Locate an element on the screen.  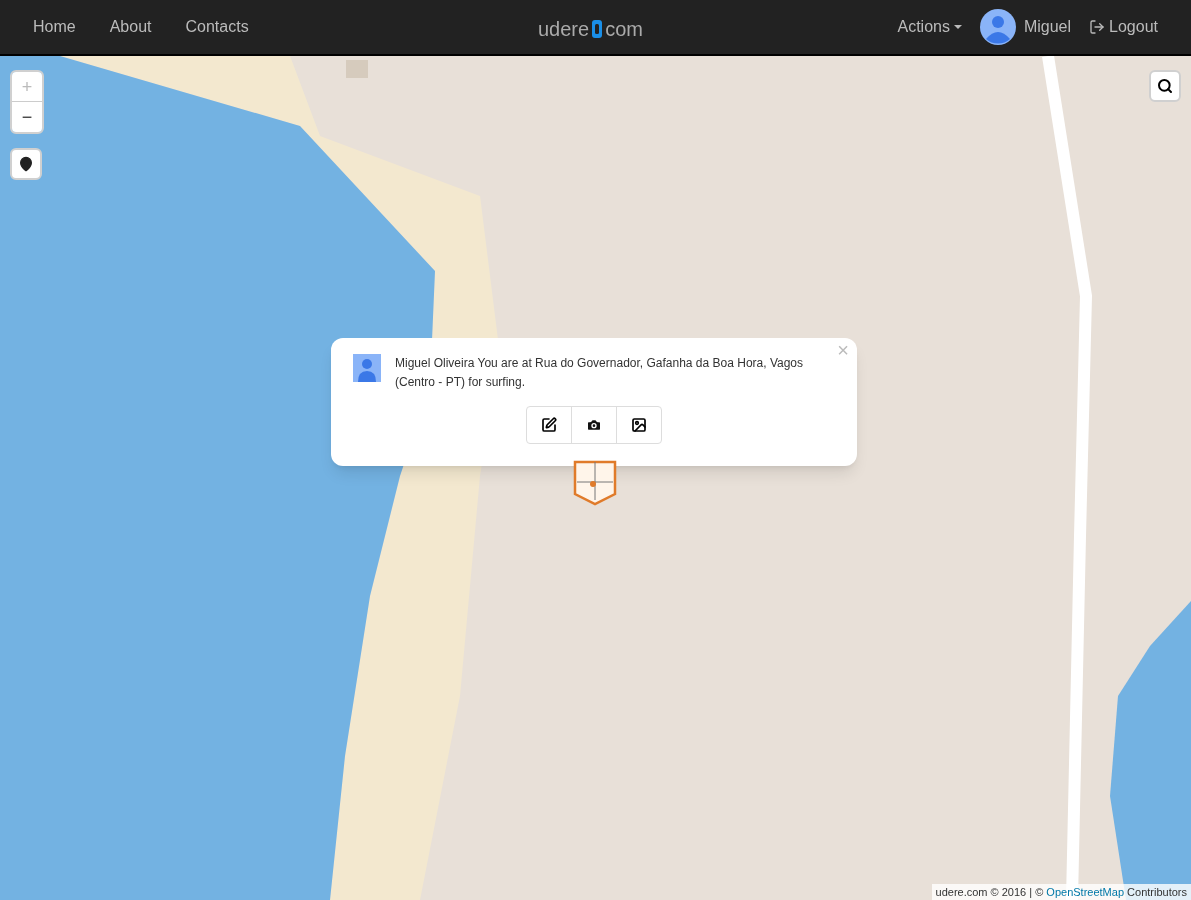
zoom-out-button: − is located at coordinates (27, 117).